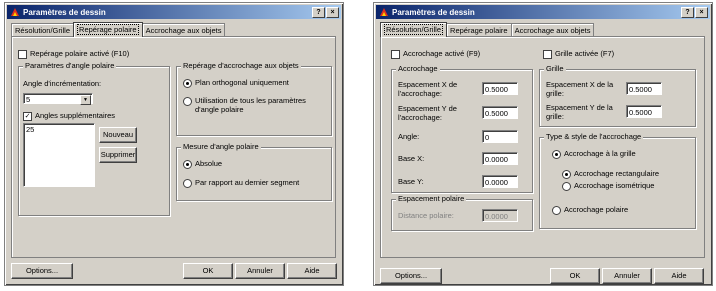  Describe the element at coordinates (579, 112) in the screenshot. I see `grid-y-label: Espacement Y de la grille:` at that location.